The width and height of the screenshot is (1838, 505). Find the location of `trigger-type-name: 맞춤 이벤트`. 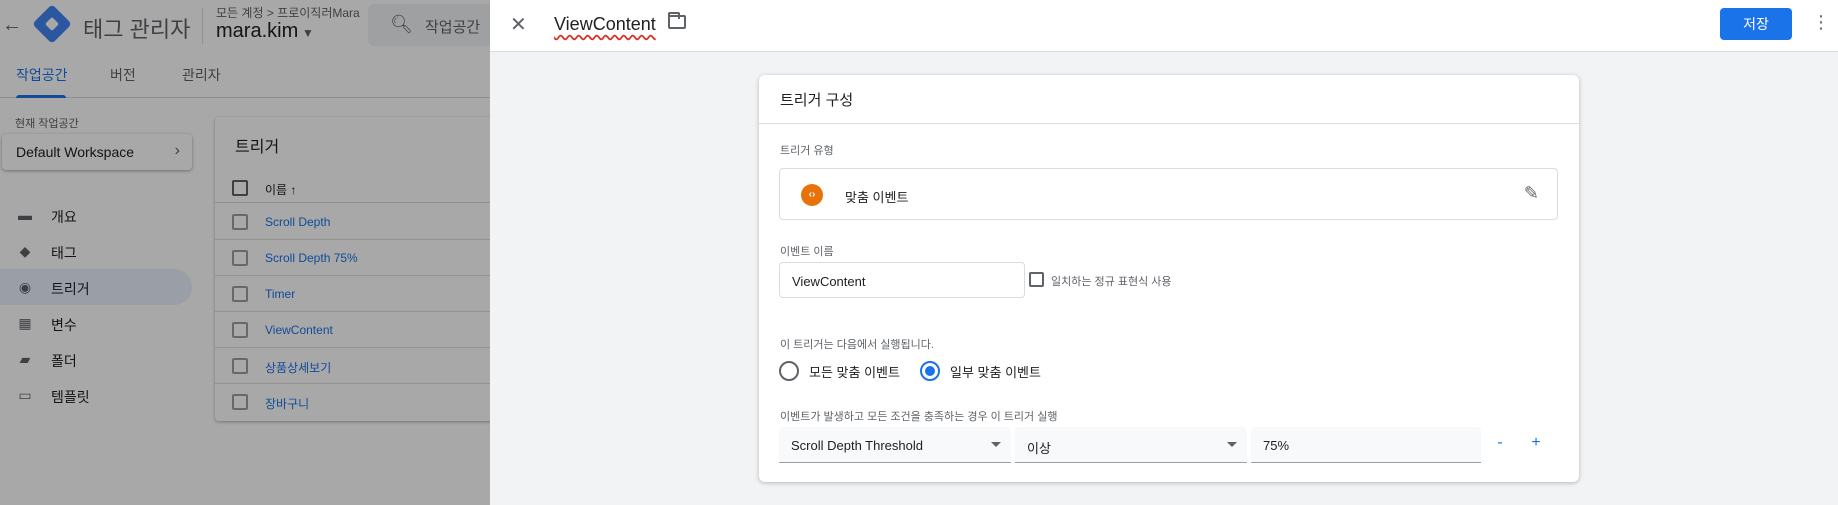

trigger-type-name: 맞춤 이벤트 is located at coordinates (877, 197).